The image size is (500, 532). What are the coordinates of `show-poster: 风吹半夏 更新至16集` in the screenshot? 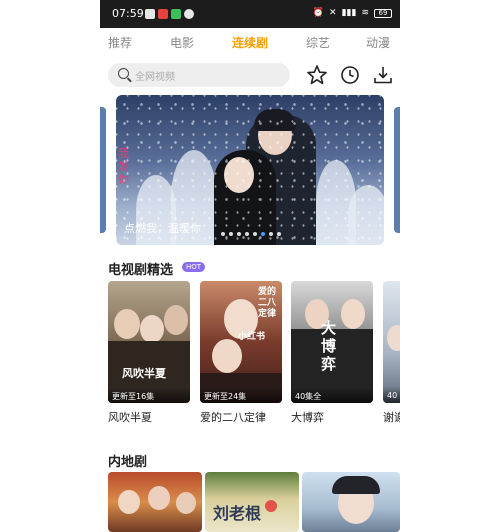 It's located at (149, 342).